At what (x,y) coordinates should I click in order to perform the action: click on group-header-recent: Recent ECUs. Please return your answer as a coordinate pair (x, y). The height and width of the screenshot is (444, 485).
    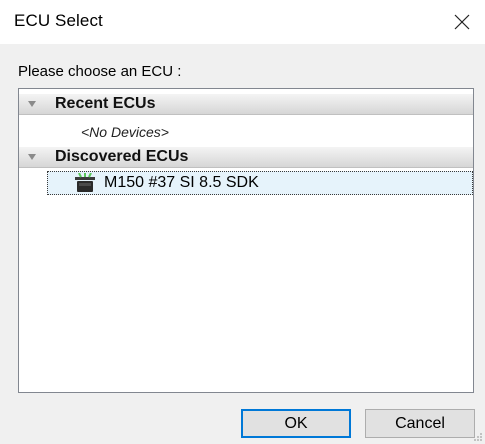
    Looking at the image, I should click on (246, 104).